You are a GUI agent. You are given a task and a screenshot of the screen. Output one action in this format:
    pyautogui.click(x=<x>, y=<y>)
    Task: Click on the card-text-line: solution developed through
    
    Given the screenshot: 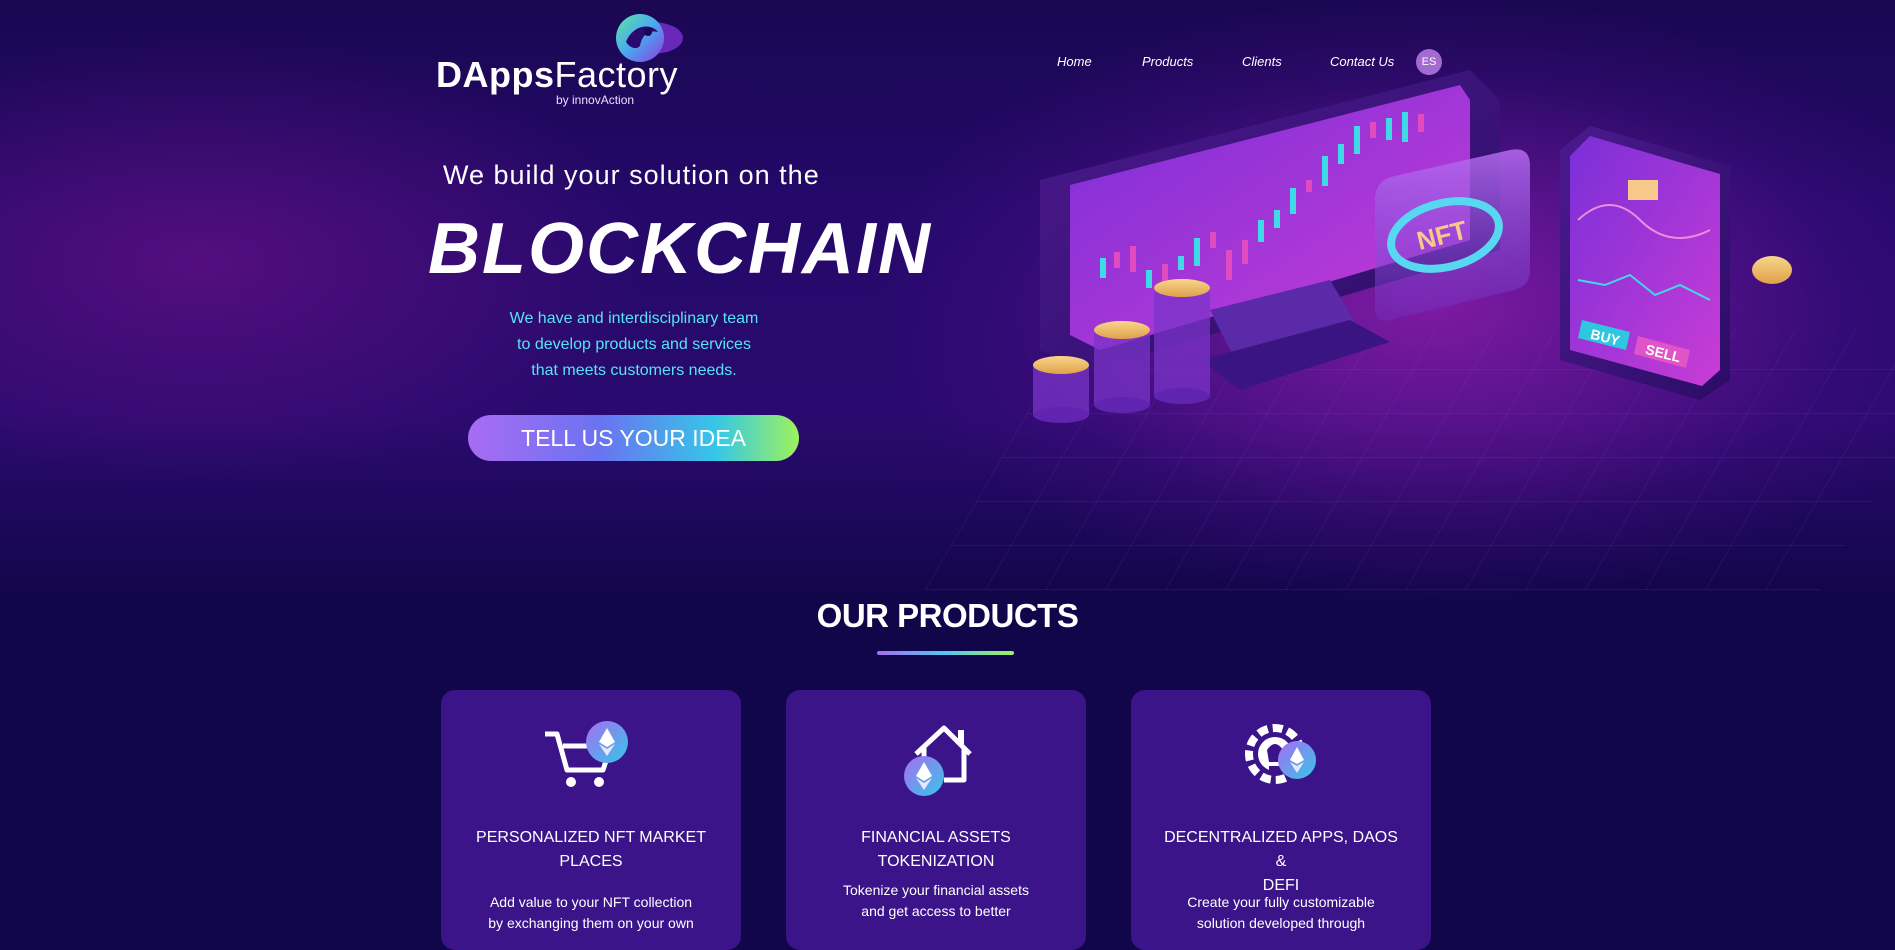 What is the action you would take?
    pyautogui.click(x=1281, y=923)
    